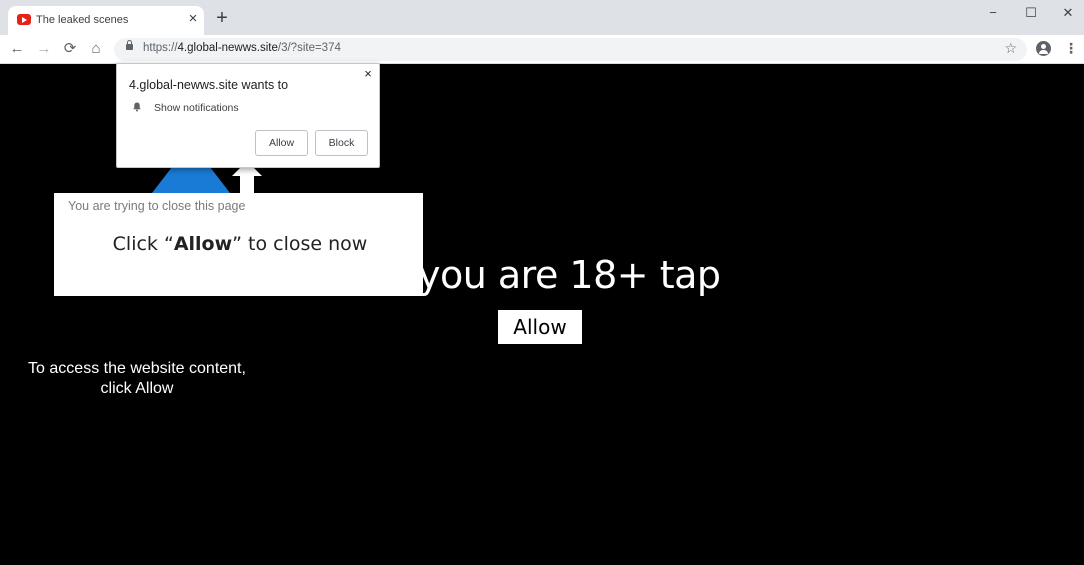 The image size is (1084, 565). What do you see at coordinates (203, 244) in the screenshot?
I see `instruction-bold: Allow` at bounding box center [203, 244].